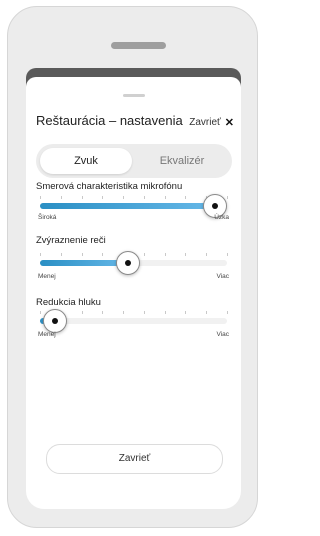 This screenshot has width=320, height=536. I want to click on tab-ekvalizer: Ekvalizér, so click(182, 161).